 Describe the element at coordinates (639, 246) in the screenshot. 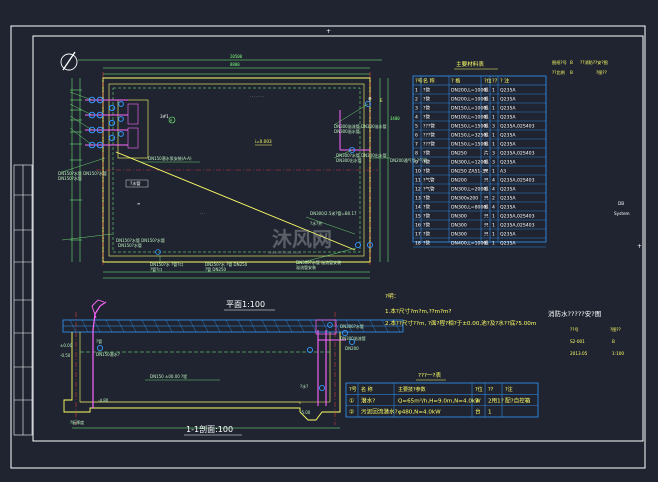

I see `right-edge-mark: +` at that location.